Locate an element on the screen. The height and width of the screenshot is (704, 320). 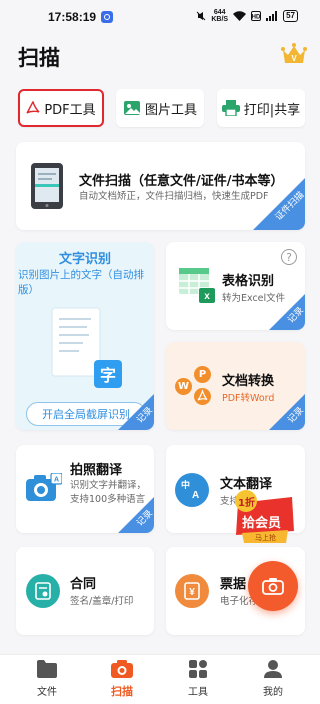
hd-icon: HD is located at coordinates (256, 16).